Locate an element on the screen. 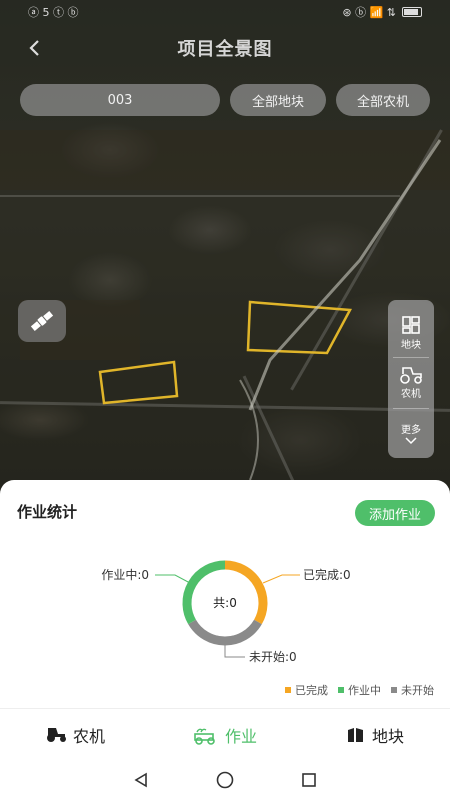 Image resolution: width=450 pixels, height=800 pixels. working-leader-line is located at coordinates (173, 579).